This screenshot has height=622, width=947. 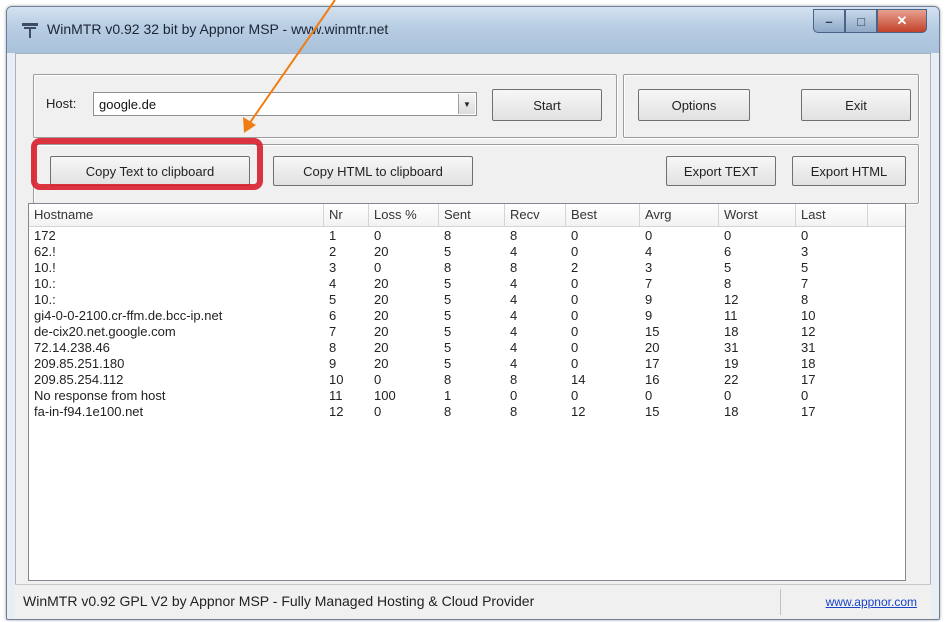 I want to click on chevron-down-icon: ▼, so click(x=466, y=104).